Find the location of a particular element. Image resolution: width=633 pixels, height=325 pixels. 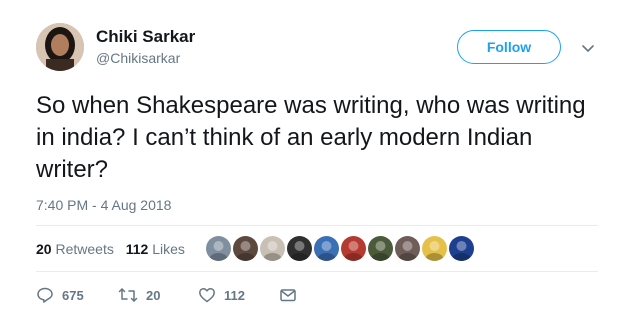

like-count: 112 is located at coordinates (234, 295).